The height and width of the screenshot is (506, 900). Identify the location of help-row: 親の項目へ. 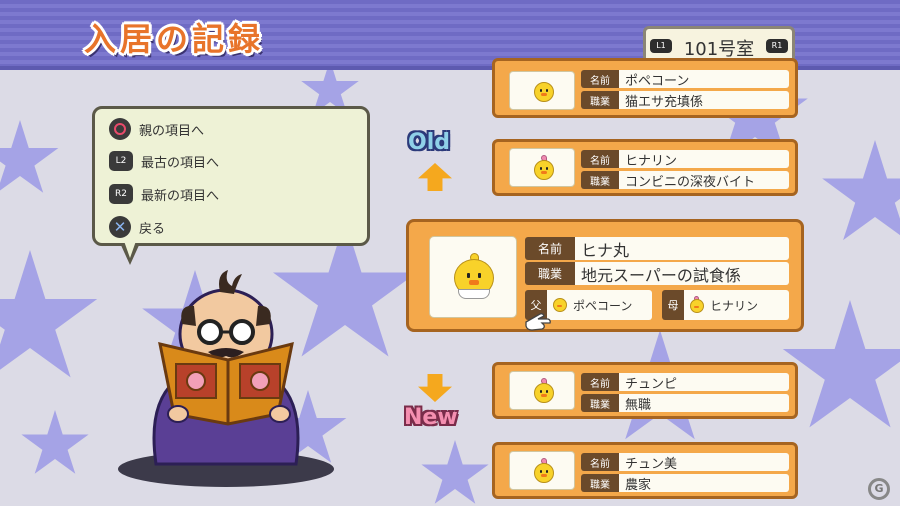
(156, 129).